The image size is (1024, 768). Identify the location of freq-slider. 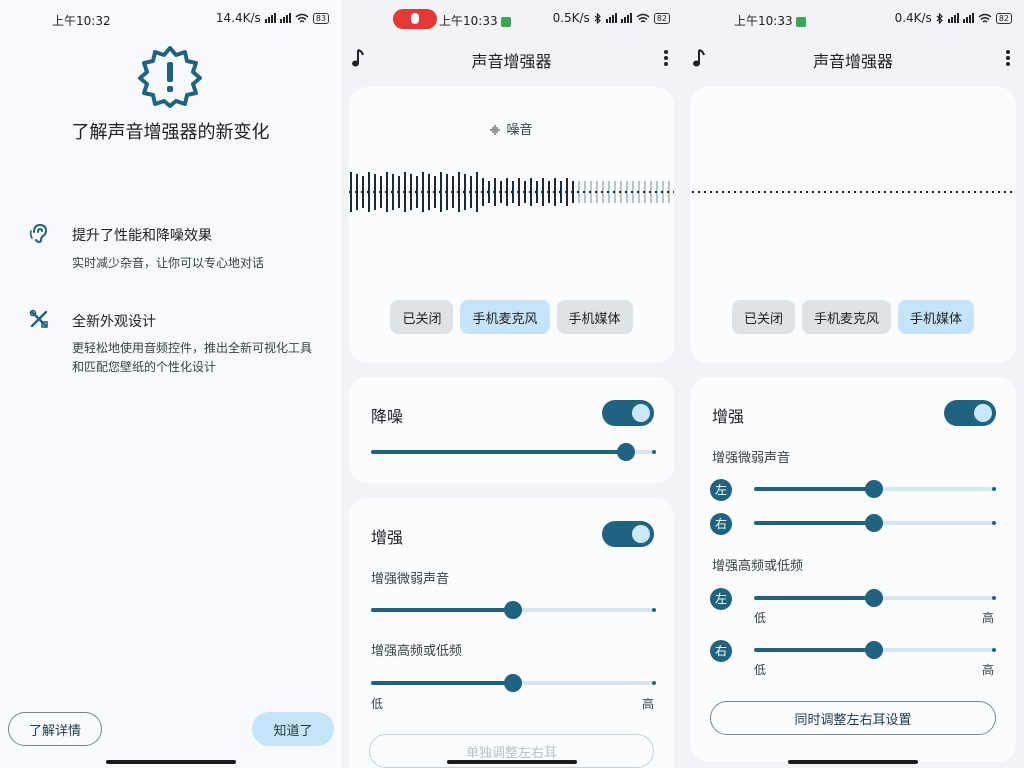
(513, 683).